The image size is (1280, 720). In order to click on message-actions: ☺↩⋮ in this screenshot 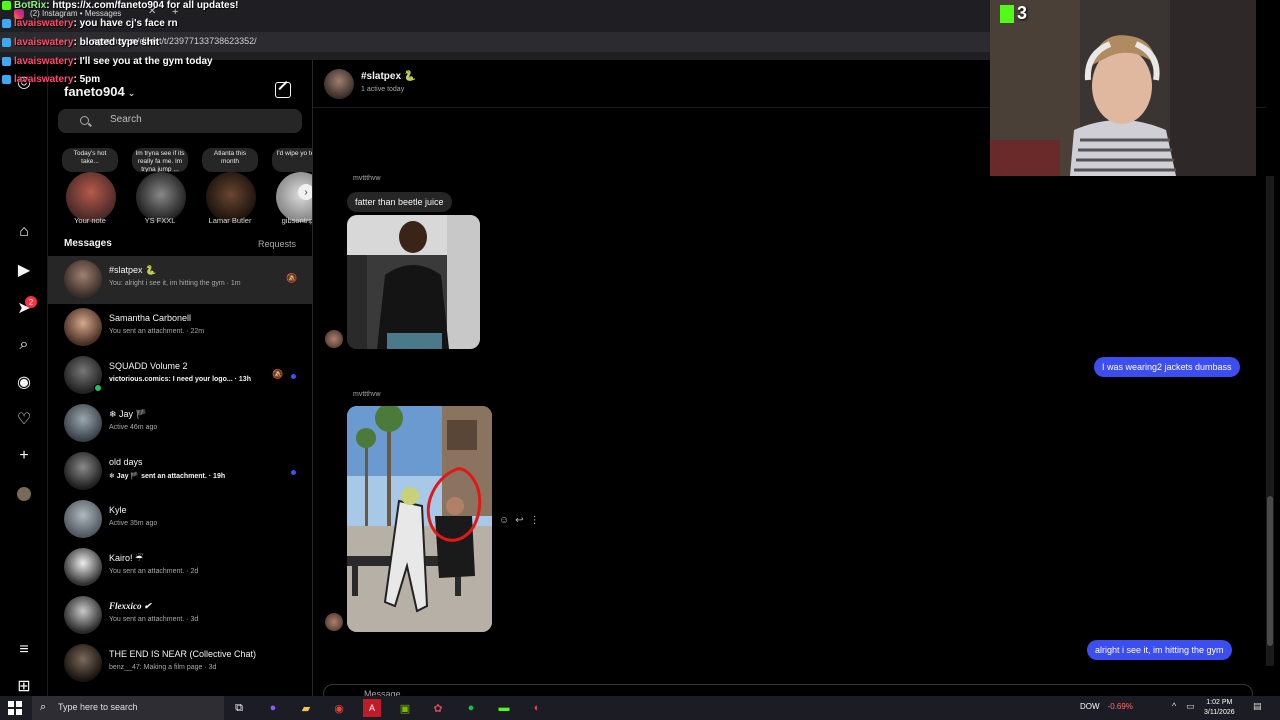, I will do `click(522, 520)`.